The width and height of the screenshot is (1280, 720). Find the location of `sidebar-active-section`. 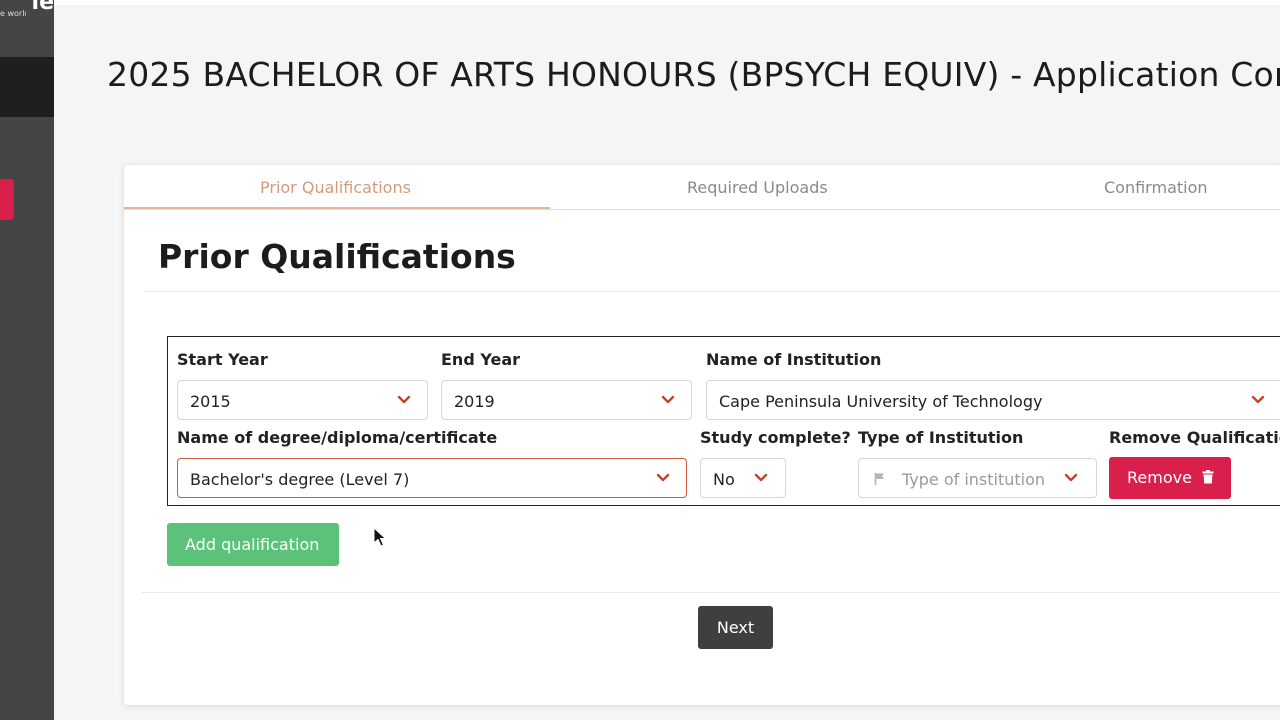

sidebar-active-section is located at coordinates (27, 87).